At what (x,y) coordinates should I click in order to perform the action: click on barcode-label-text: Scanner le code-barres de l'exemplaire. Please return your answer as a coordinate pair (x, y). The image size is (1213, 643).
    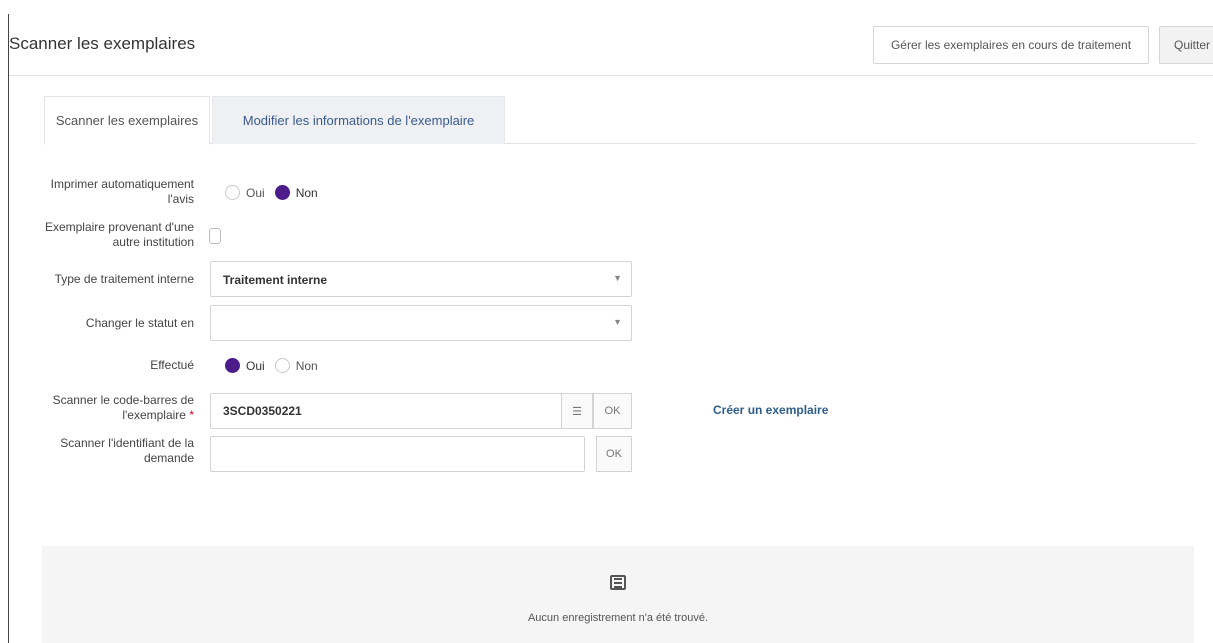
    Looking at the image, I should click on (123, 407).